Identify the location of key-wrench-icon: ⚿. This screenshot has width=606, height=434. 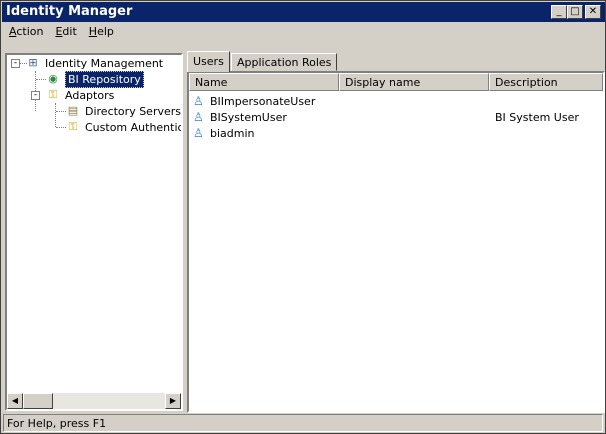
(73, 126).